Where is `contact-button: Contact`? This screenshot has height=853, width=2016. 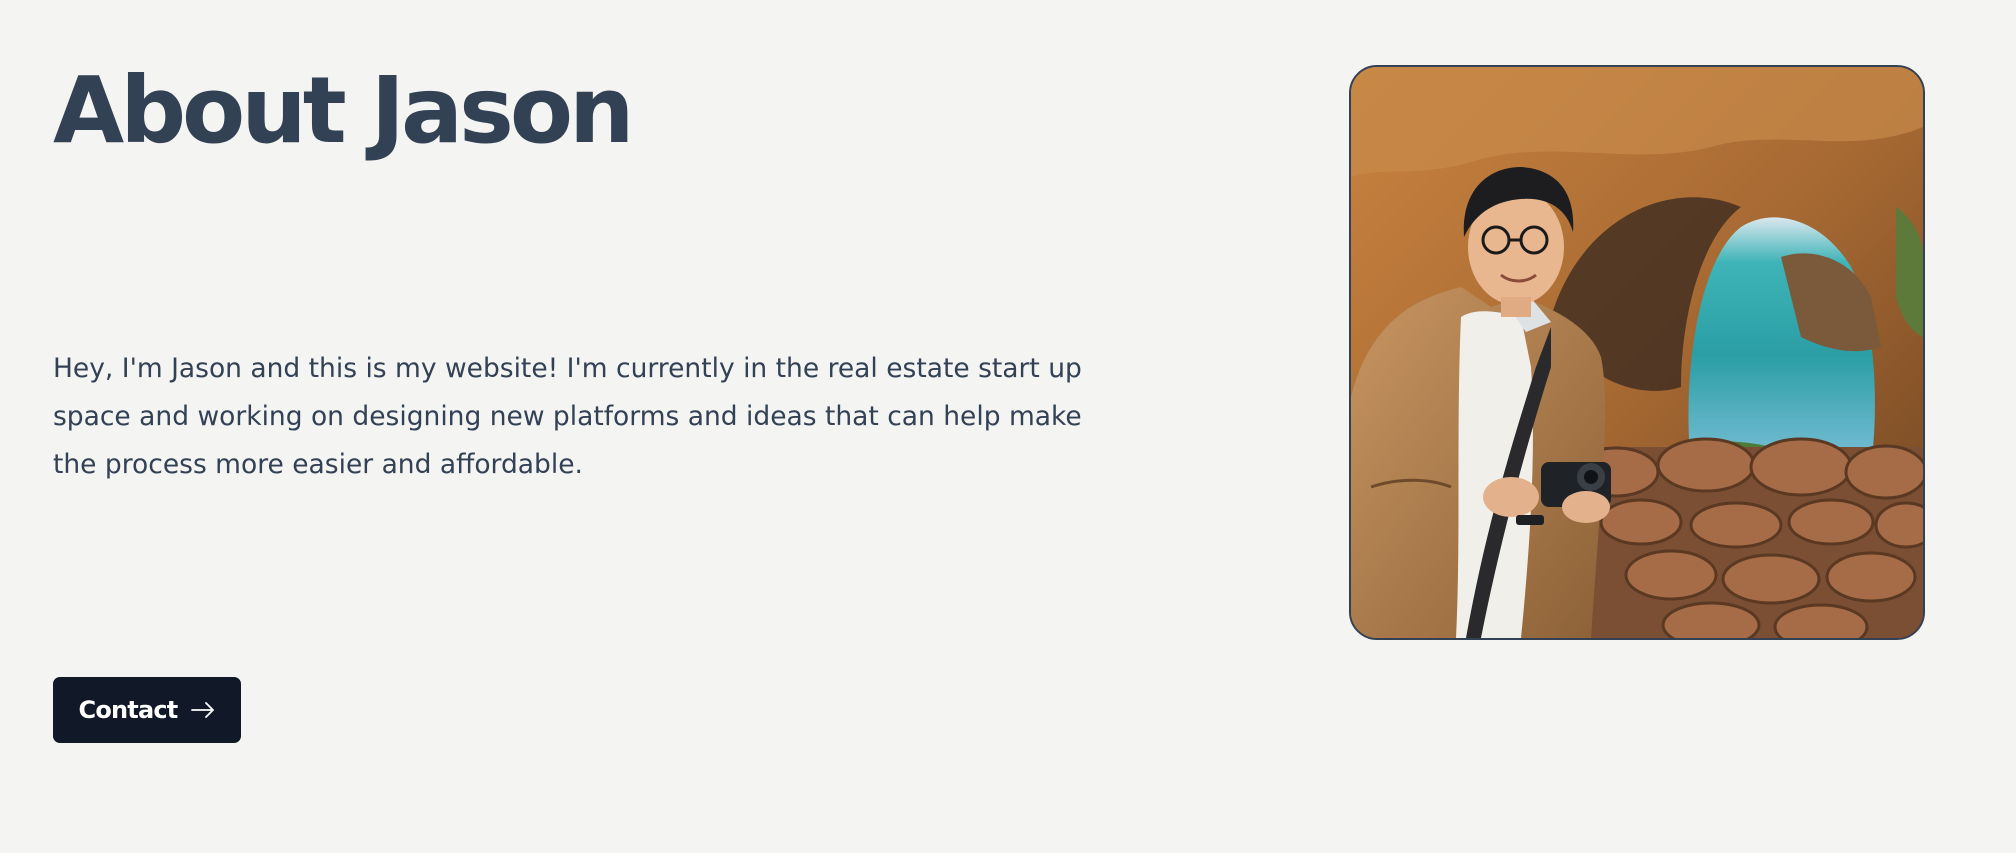 contact-button: Contact is located at coordinates (147, 710).